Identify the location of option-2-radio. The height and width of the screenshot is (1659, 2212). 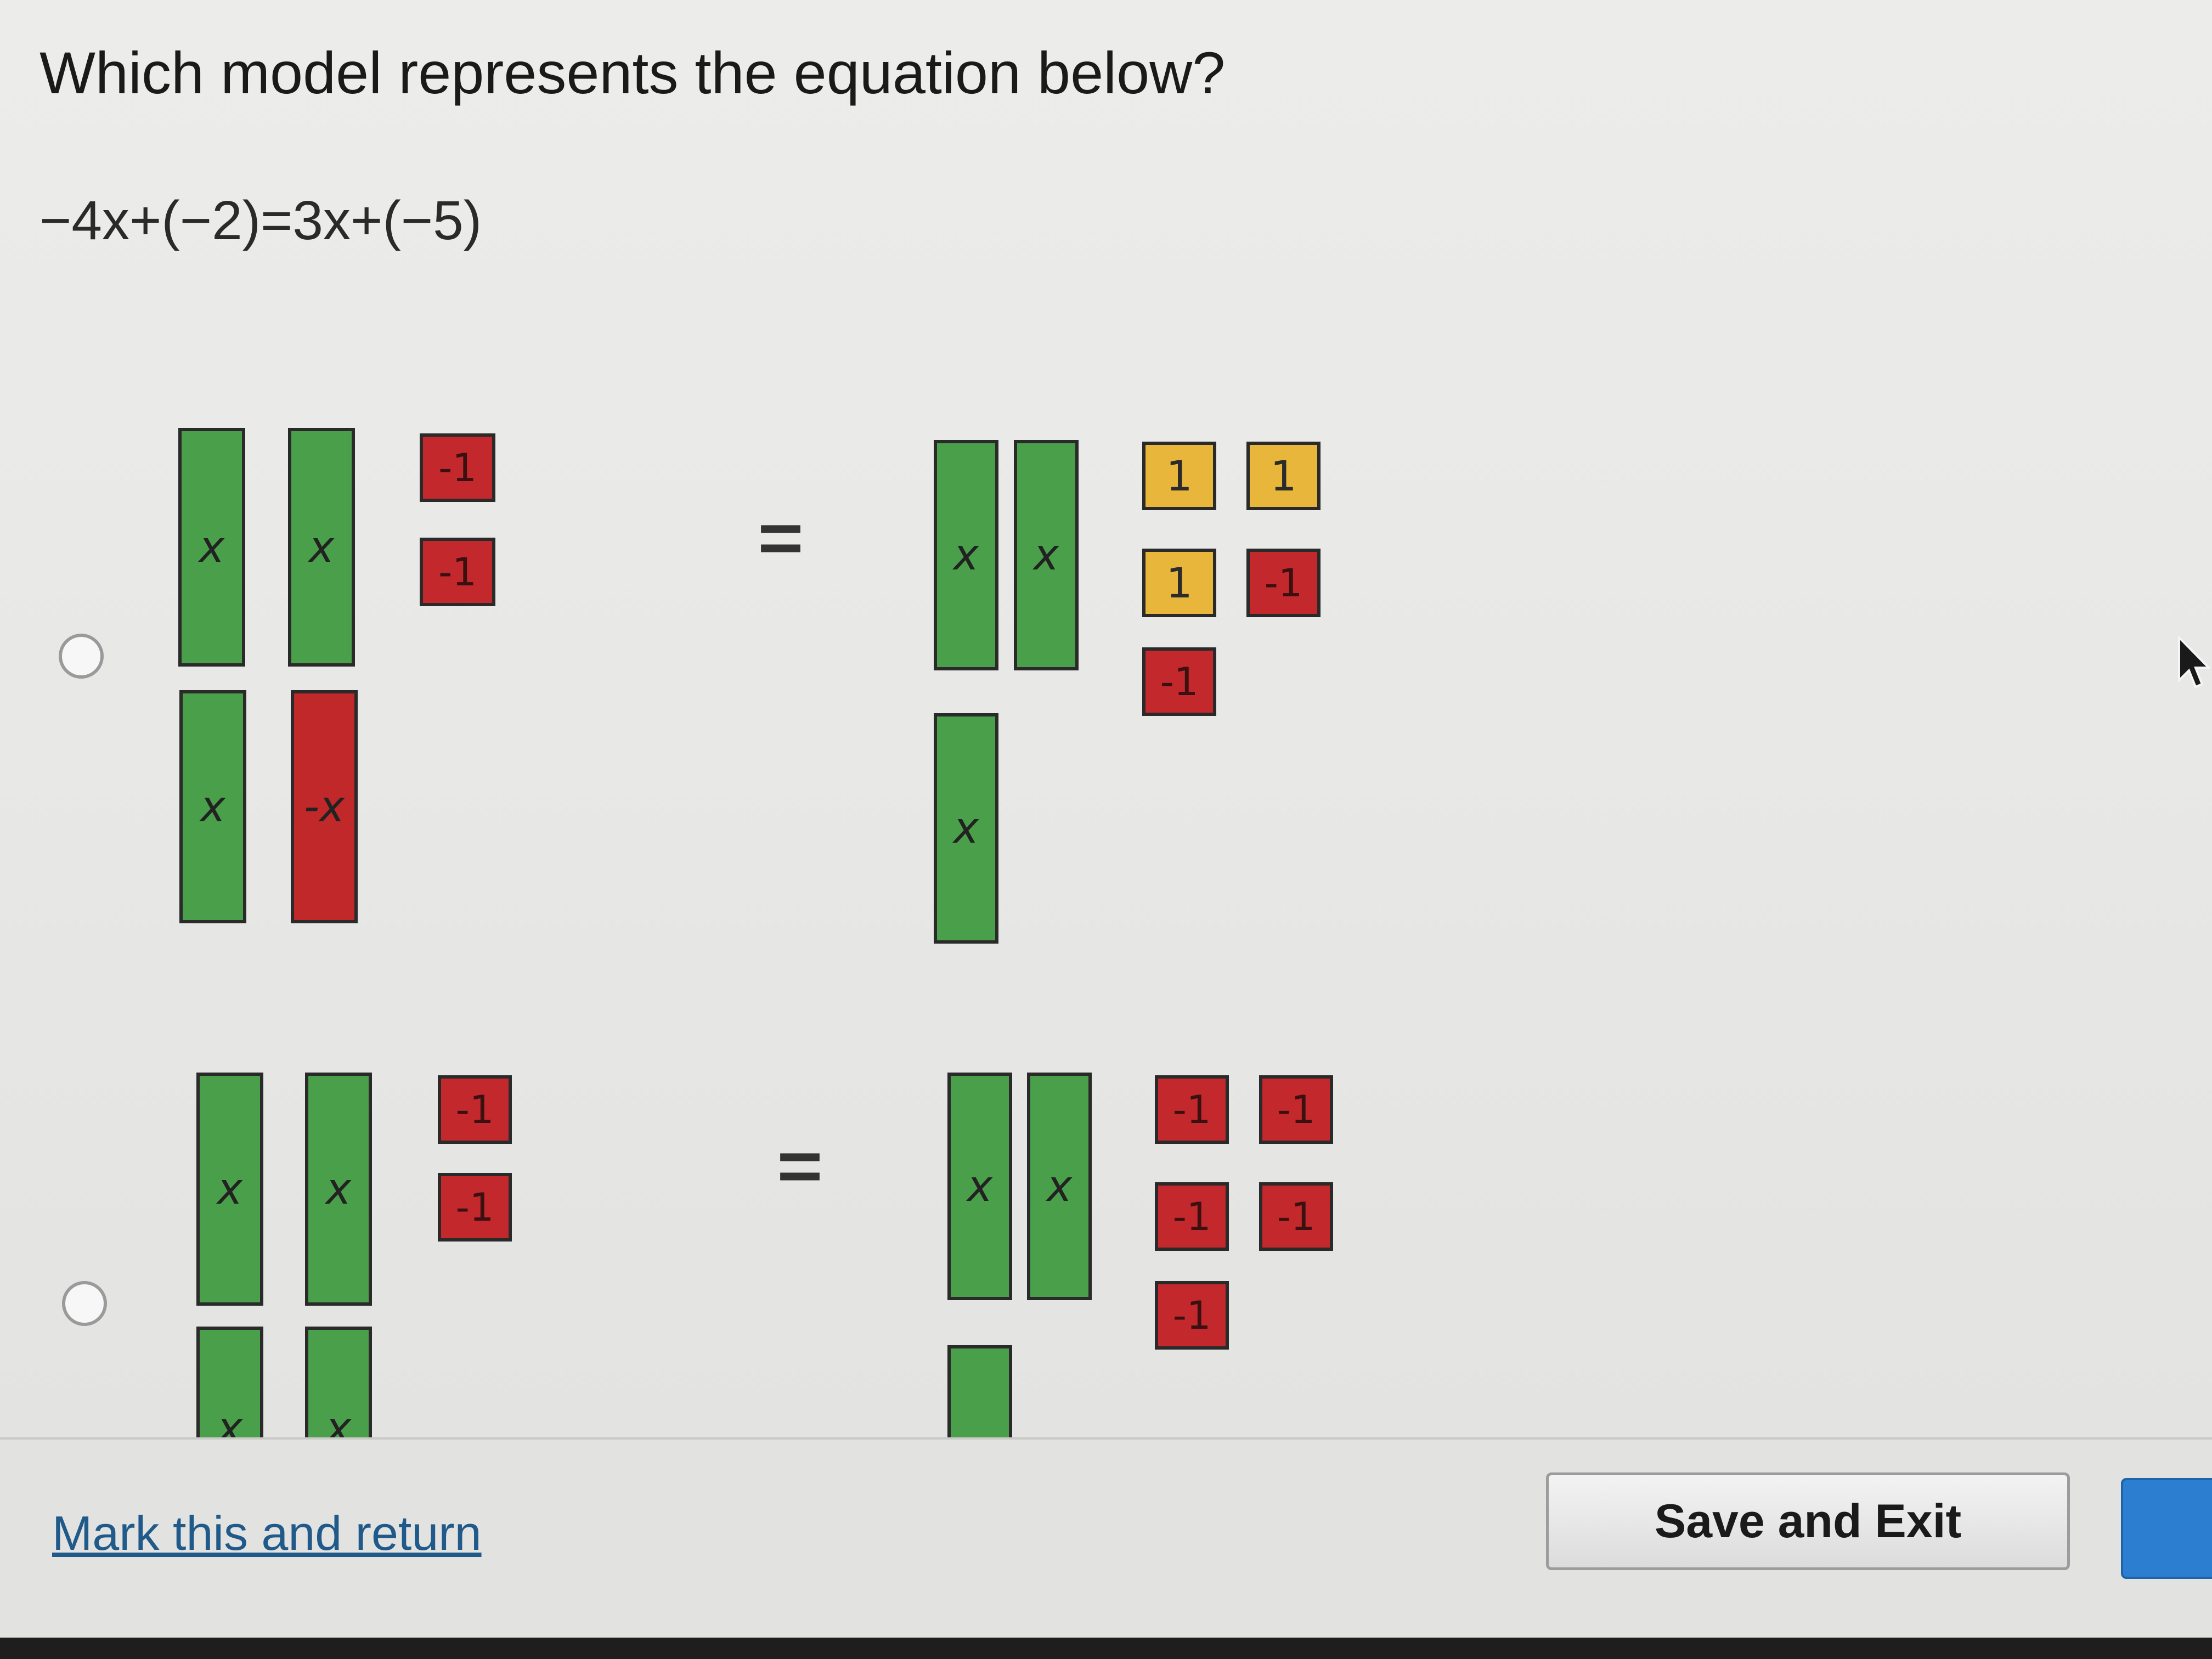
(84, 1304).